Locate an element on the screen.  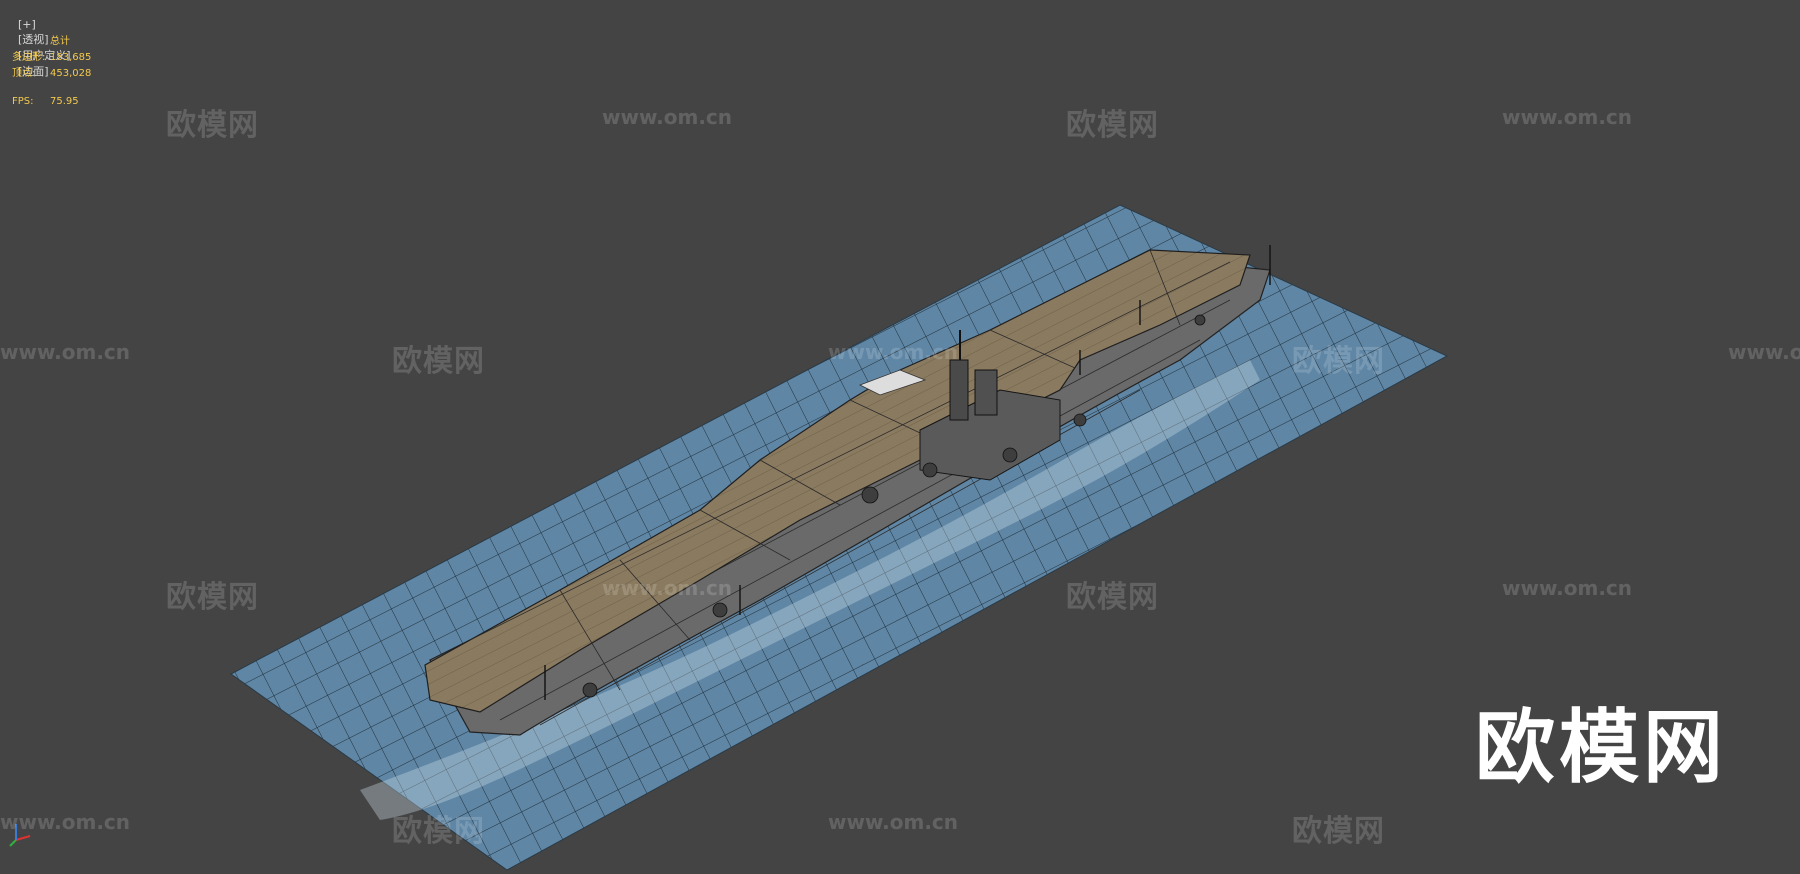
vertices-value: 453,028 is located at coordinates (71, 73).